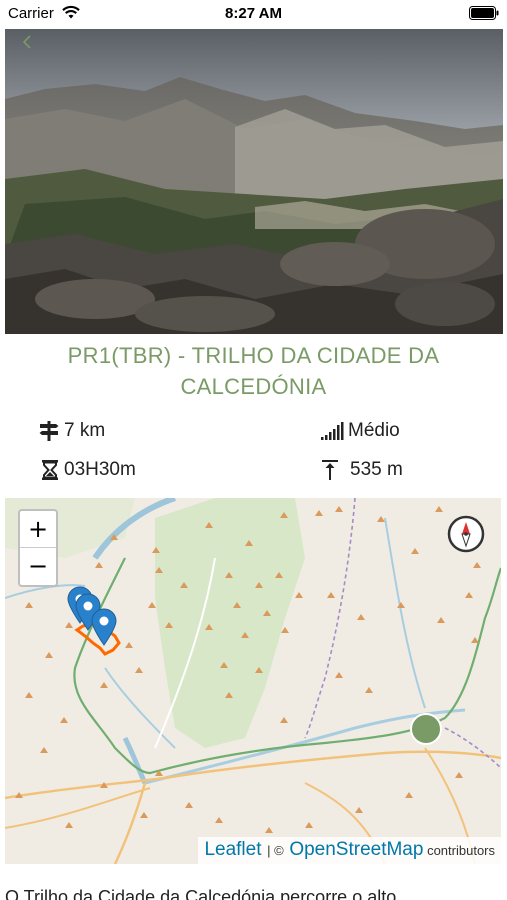 The height and width of the screenshot is (900, 507). Describe the element at coordinates (85, 430) in the screenshot. I see `distance-value: 7 km` at that location.